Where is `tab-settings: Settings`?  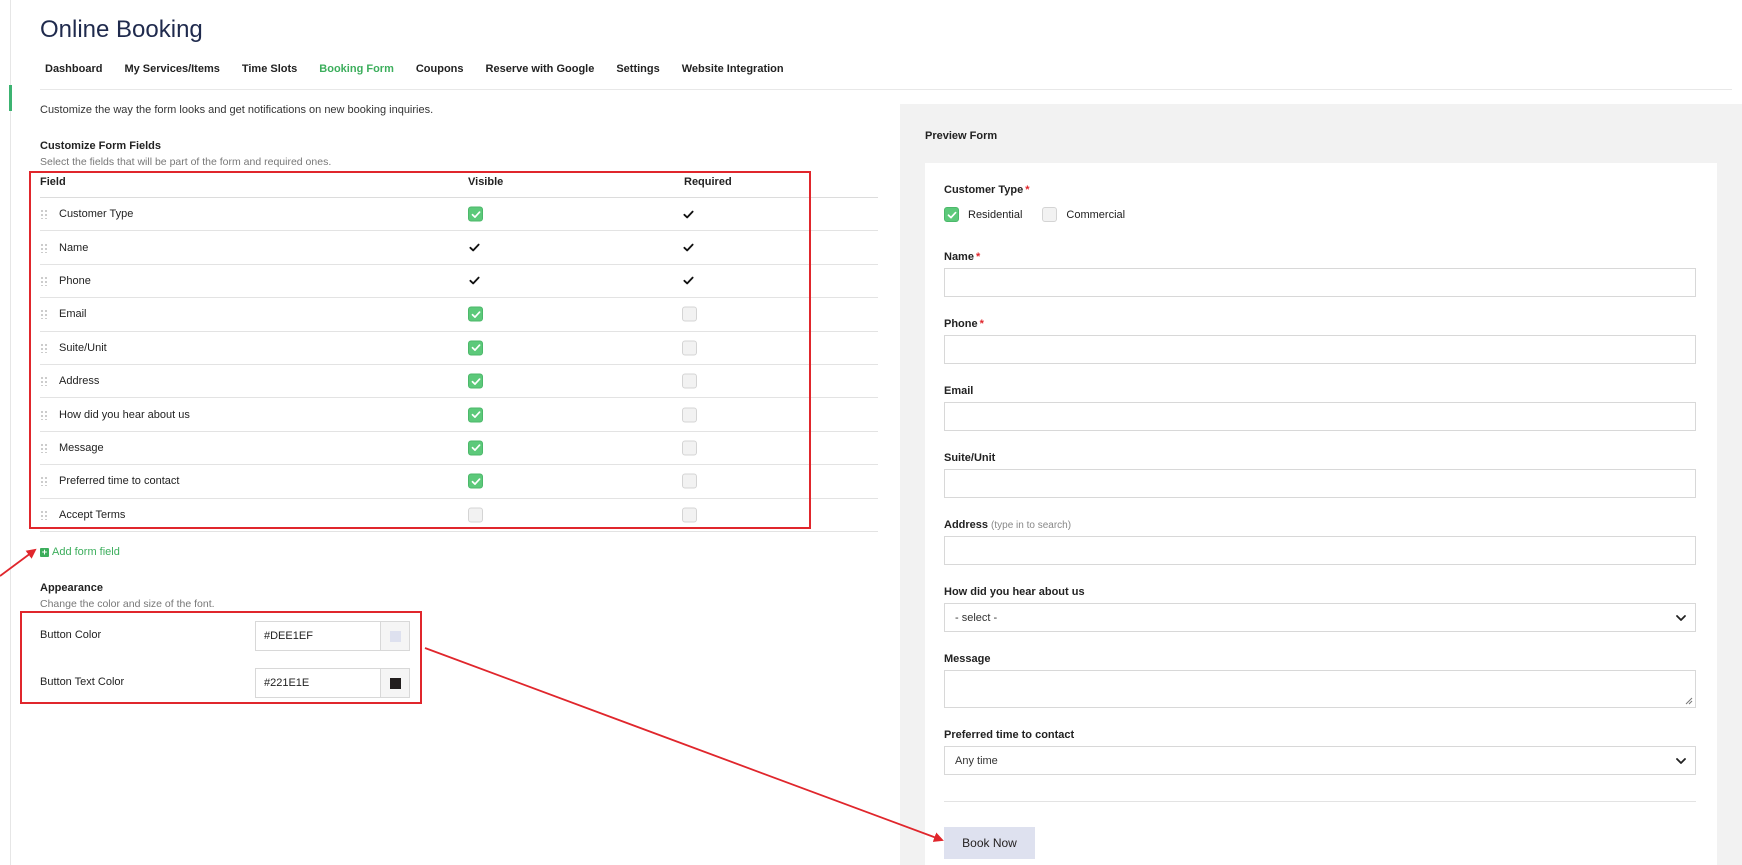 tab-settings: Settings is located at coordinates (637, 69).